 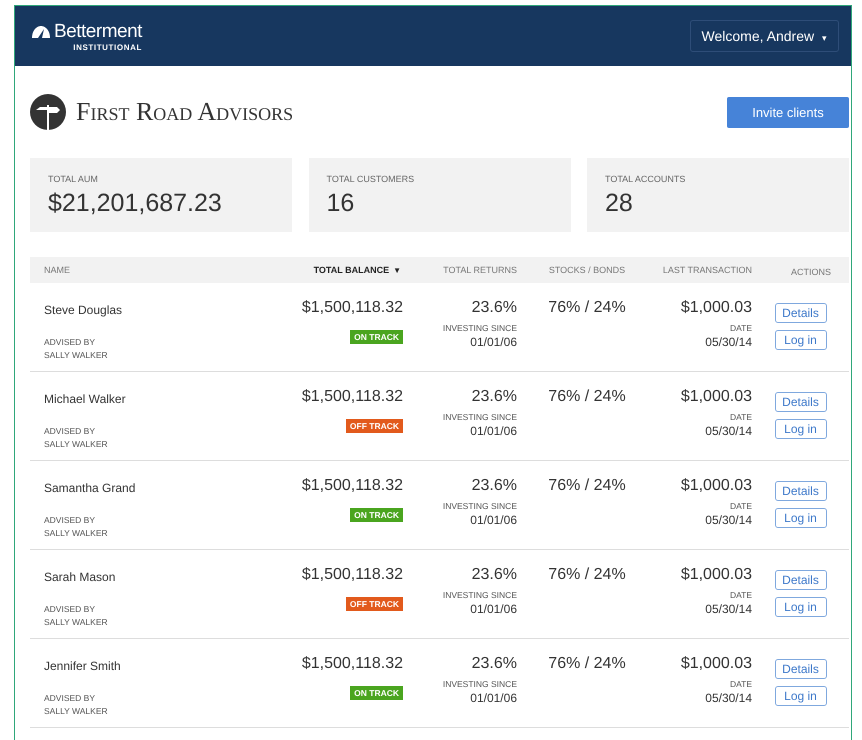 I want to click on stat-label: TOTAL CUSTOMERS, so click(x=370, y=179).